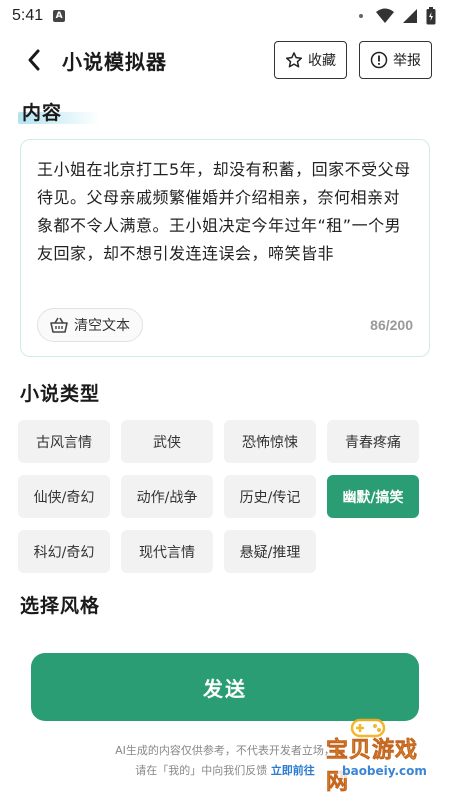  What do you see at coordinates (361, 16) in the screenshot?
I see `signal-dots-icon` at bounding box center [361, 16].